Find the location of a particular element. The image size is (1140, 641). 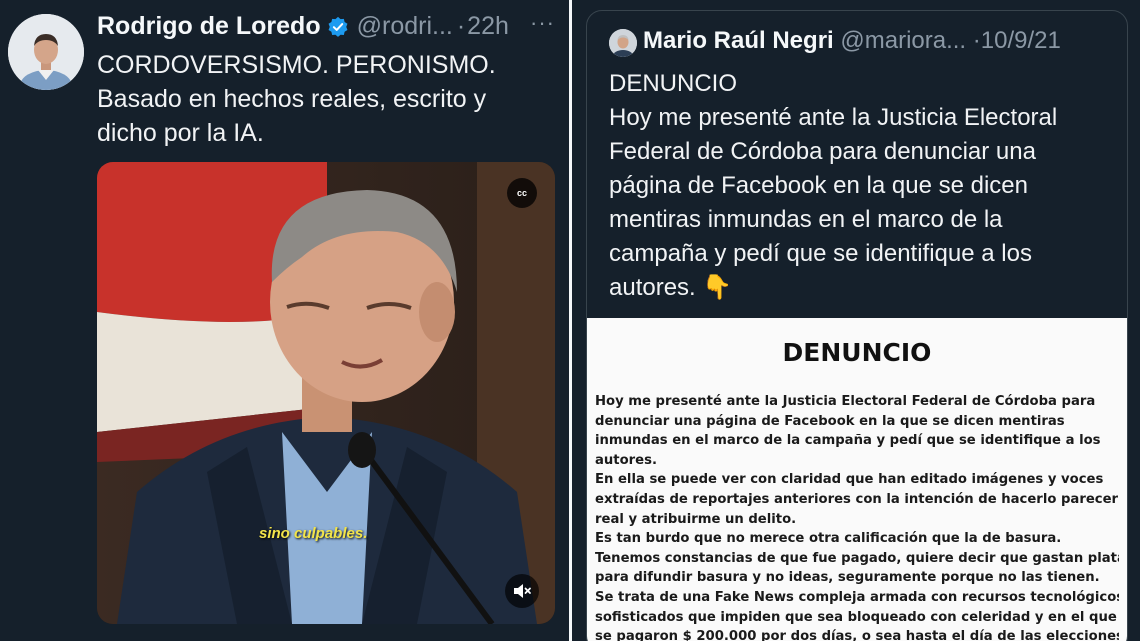

avatar-photo is located at coordinates (46, 52).